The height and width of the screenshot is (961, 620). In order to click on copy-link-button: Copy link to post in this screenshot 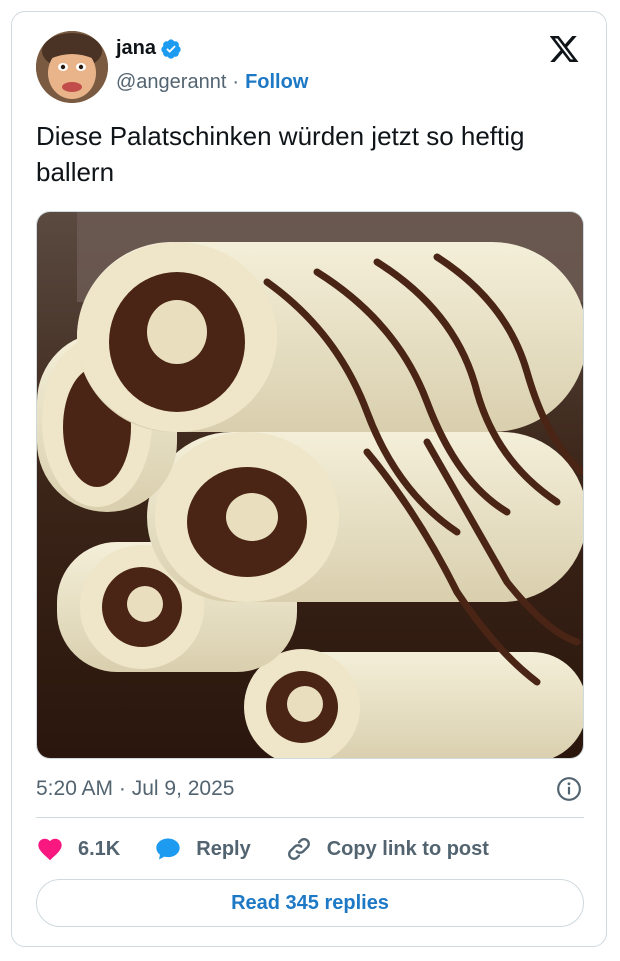, I will do `click(387, 849)`.